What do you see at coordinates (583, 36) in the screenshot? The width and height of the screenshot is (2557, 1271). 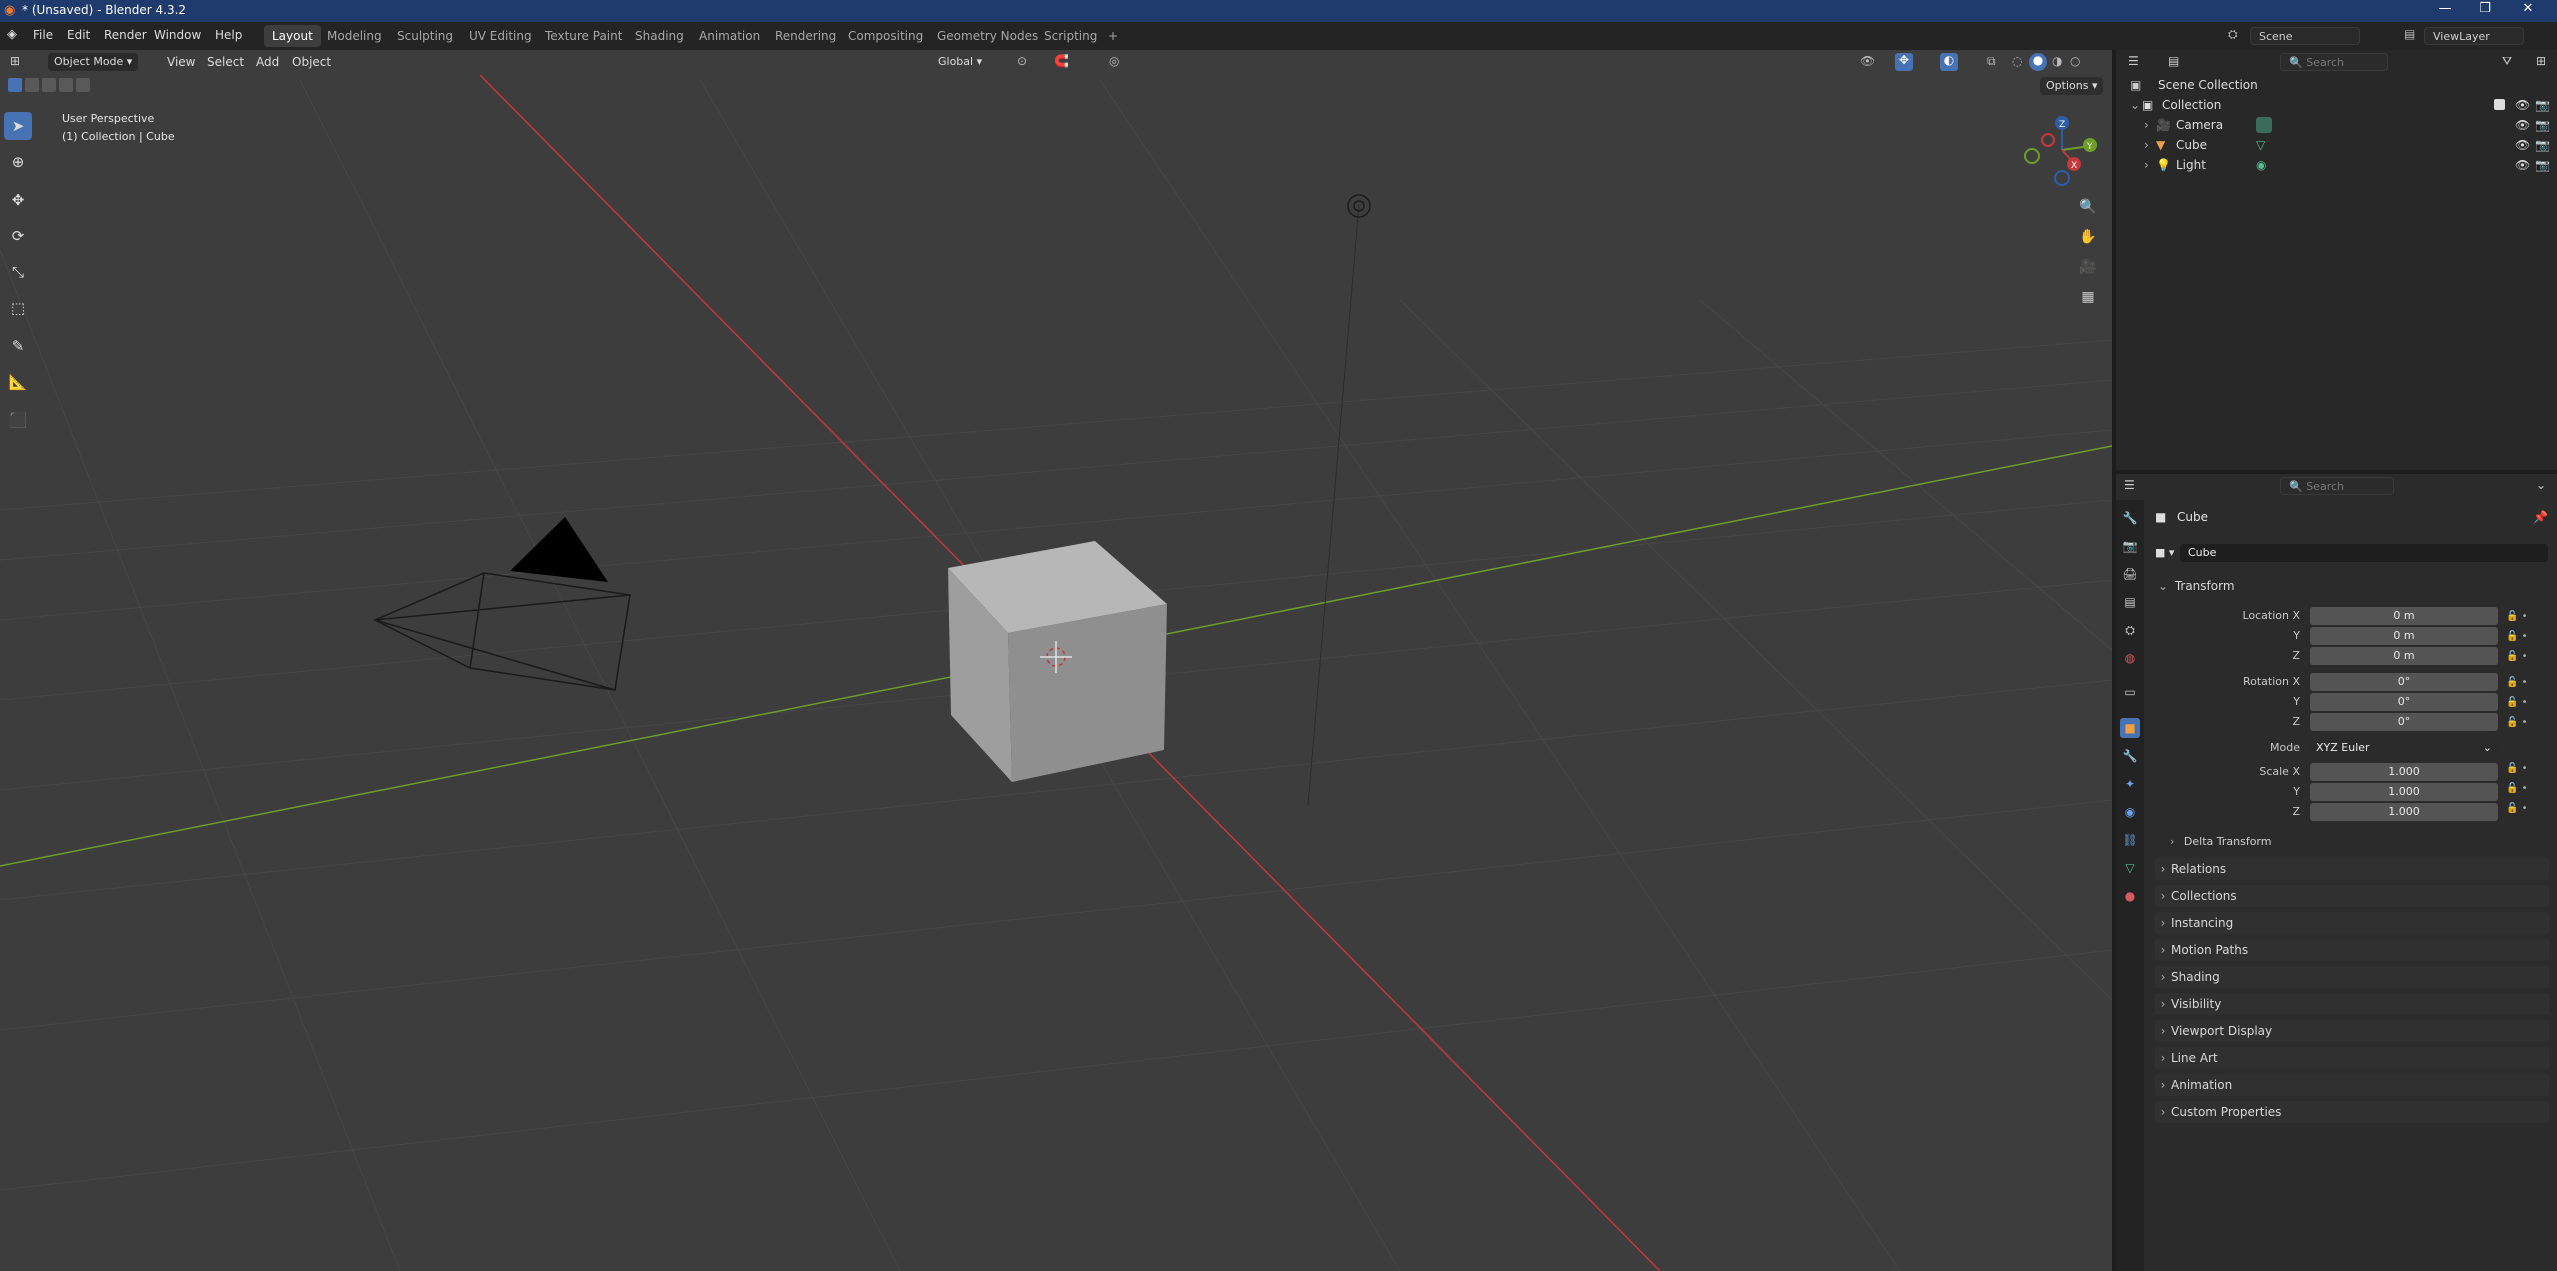 I see `tab-texture-paint: Texture Paint` at bounding box center [583, 36].